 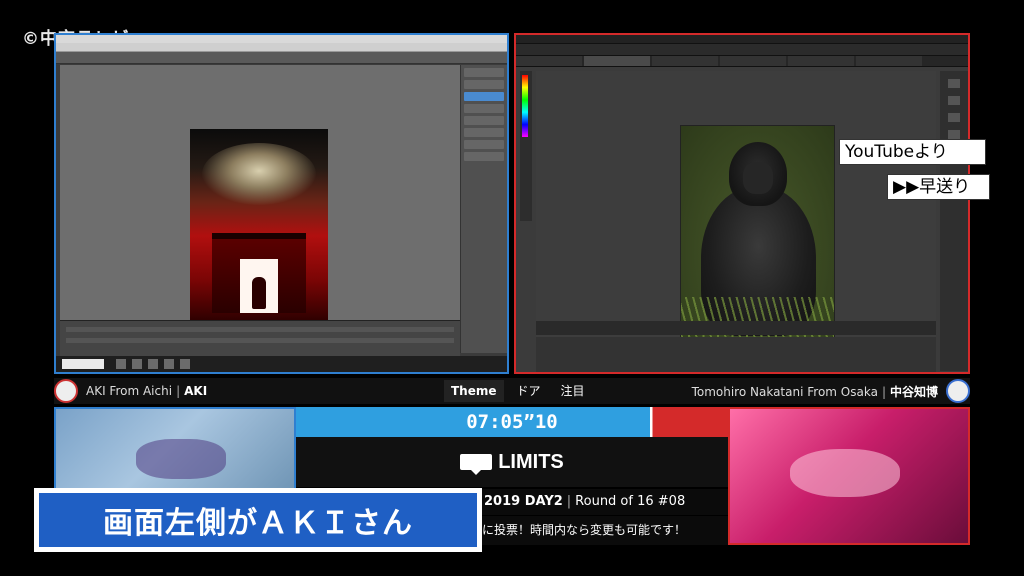 I want to click on color-picker, so click(x=525, y=106).